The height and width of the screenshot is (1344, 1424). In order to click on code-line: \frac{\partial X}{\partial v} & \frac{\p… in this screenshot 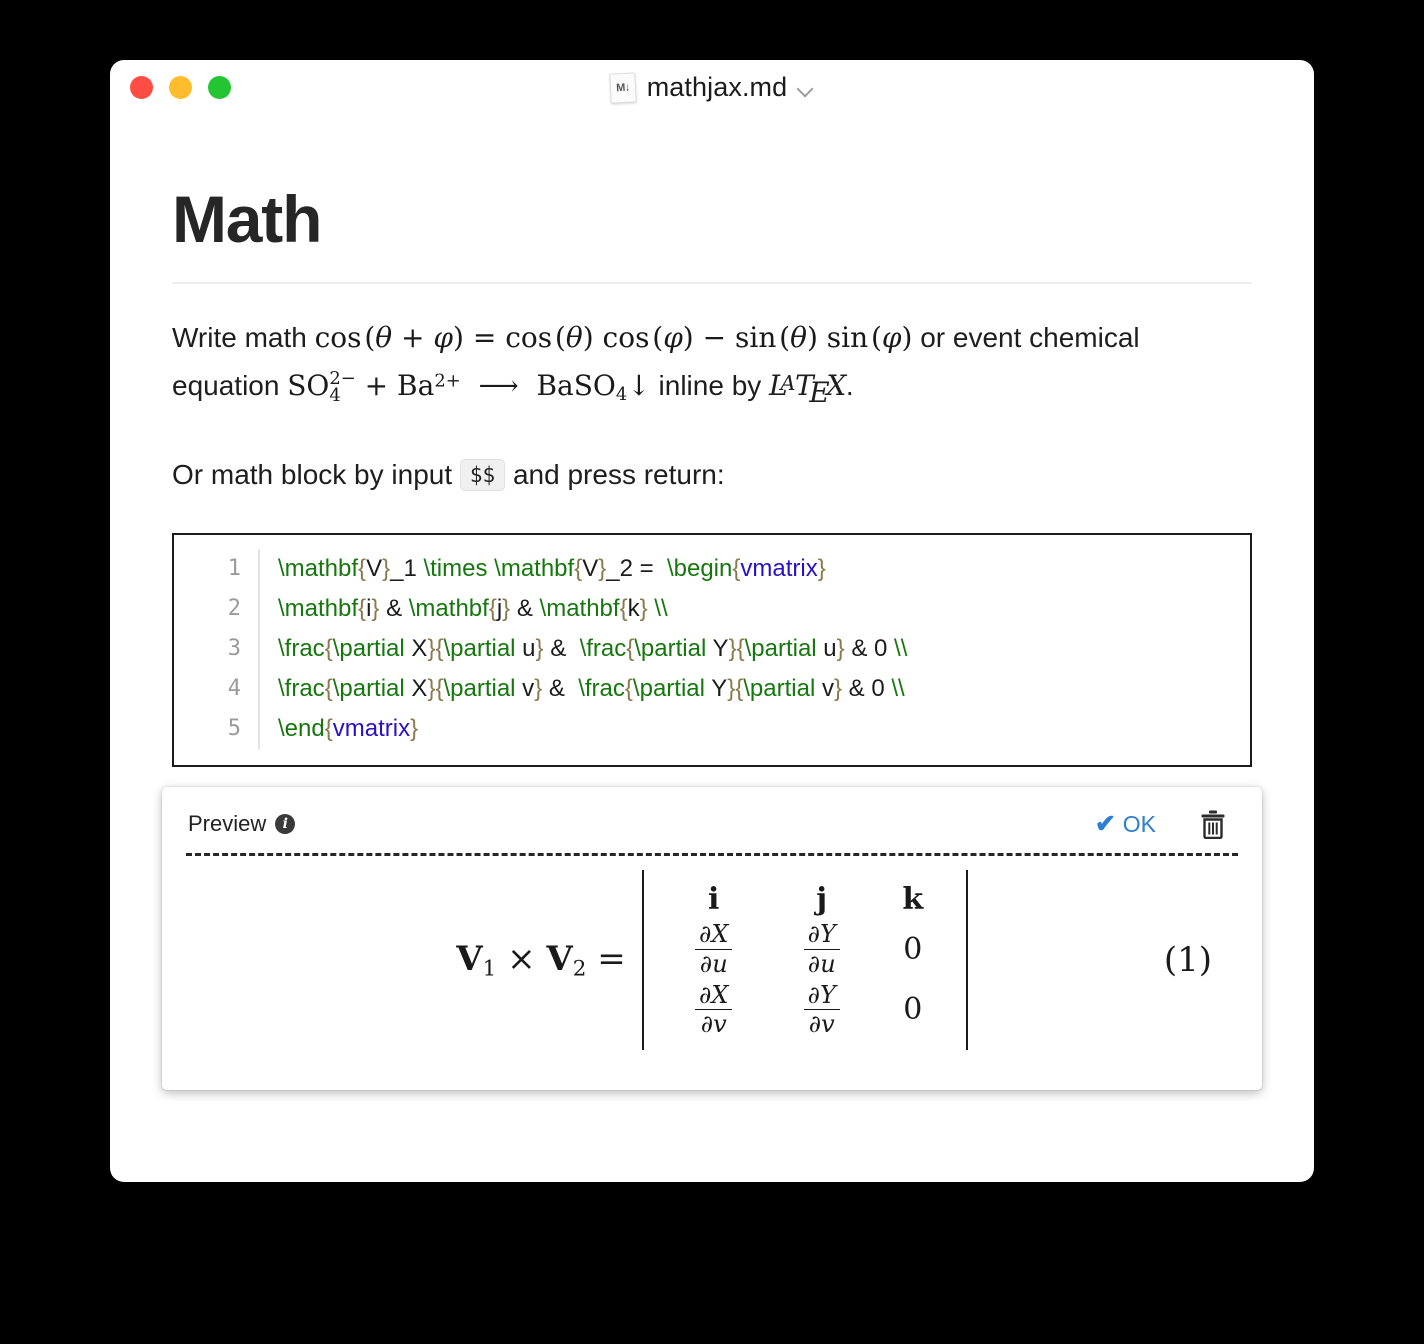, I will do `click(764, 689)`.